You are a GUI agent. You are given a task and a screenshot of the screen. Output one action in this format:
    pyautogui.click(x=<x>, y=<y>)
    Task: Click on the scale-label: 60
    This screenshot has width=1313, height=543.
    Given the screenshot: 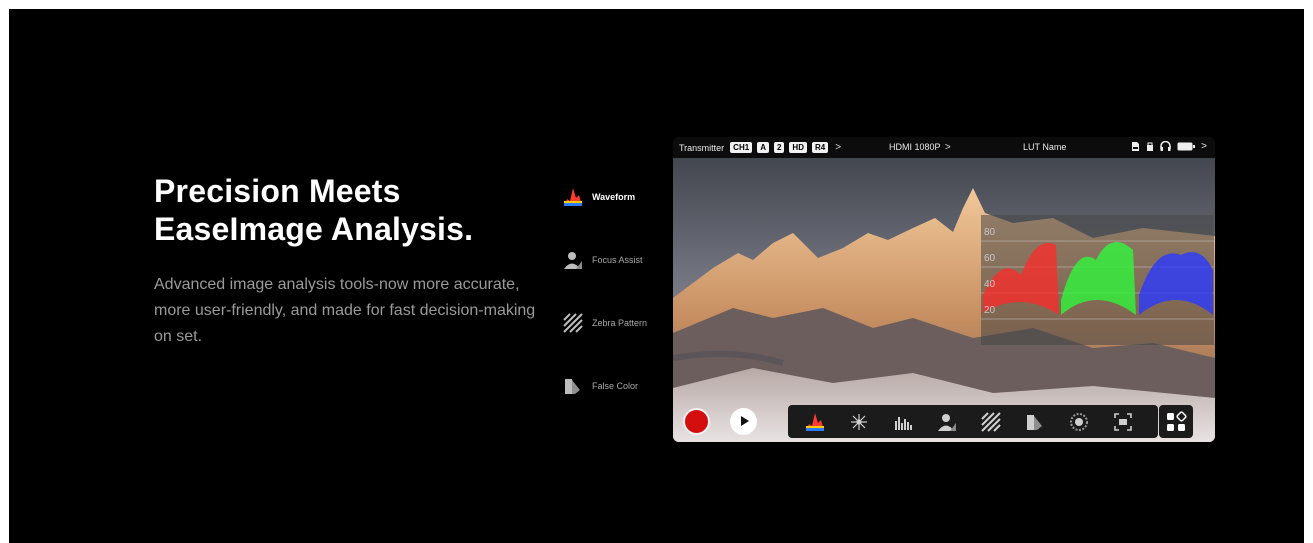 What is the action you would take?
    pyautogui.click(x=990, y=258)
    